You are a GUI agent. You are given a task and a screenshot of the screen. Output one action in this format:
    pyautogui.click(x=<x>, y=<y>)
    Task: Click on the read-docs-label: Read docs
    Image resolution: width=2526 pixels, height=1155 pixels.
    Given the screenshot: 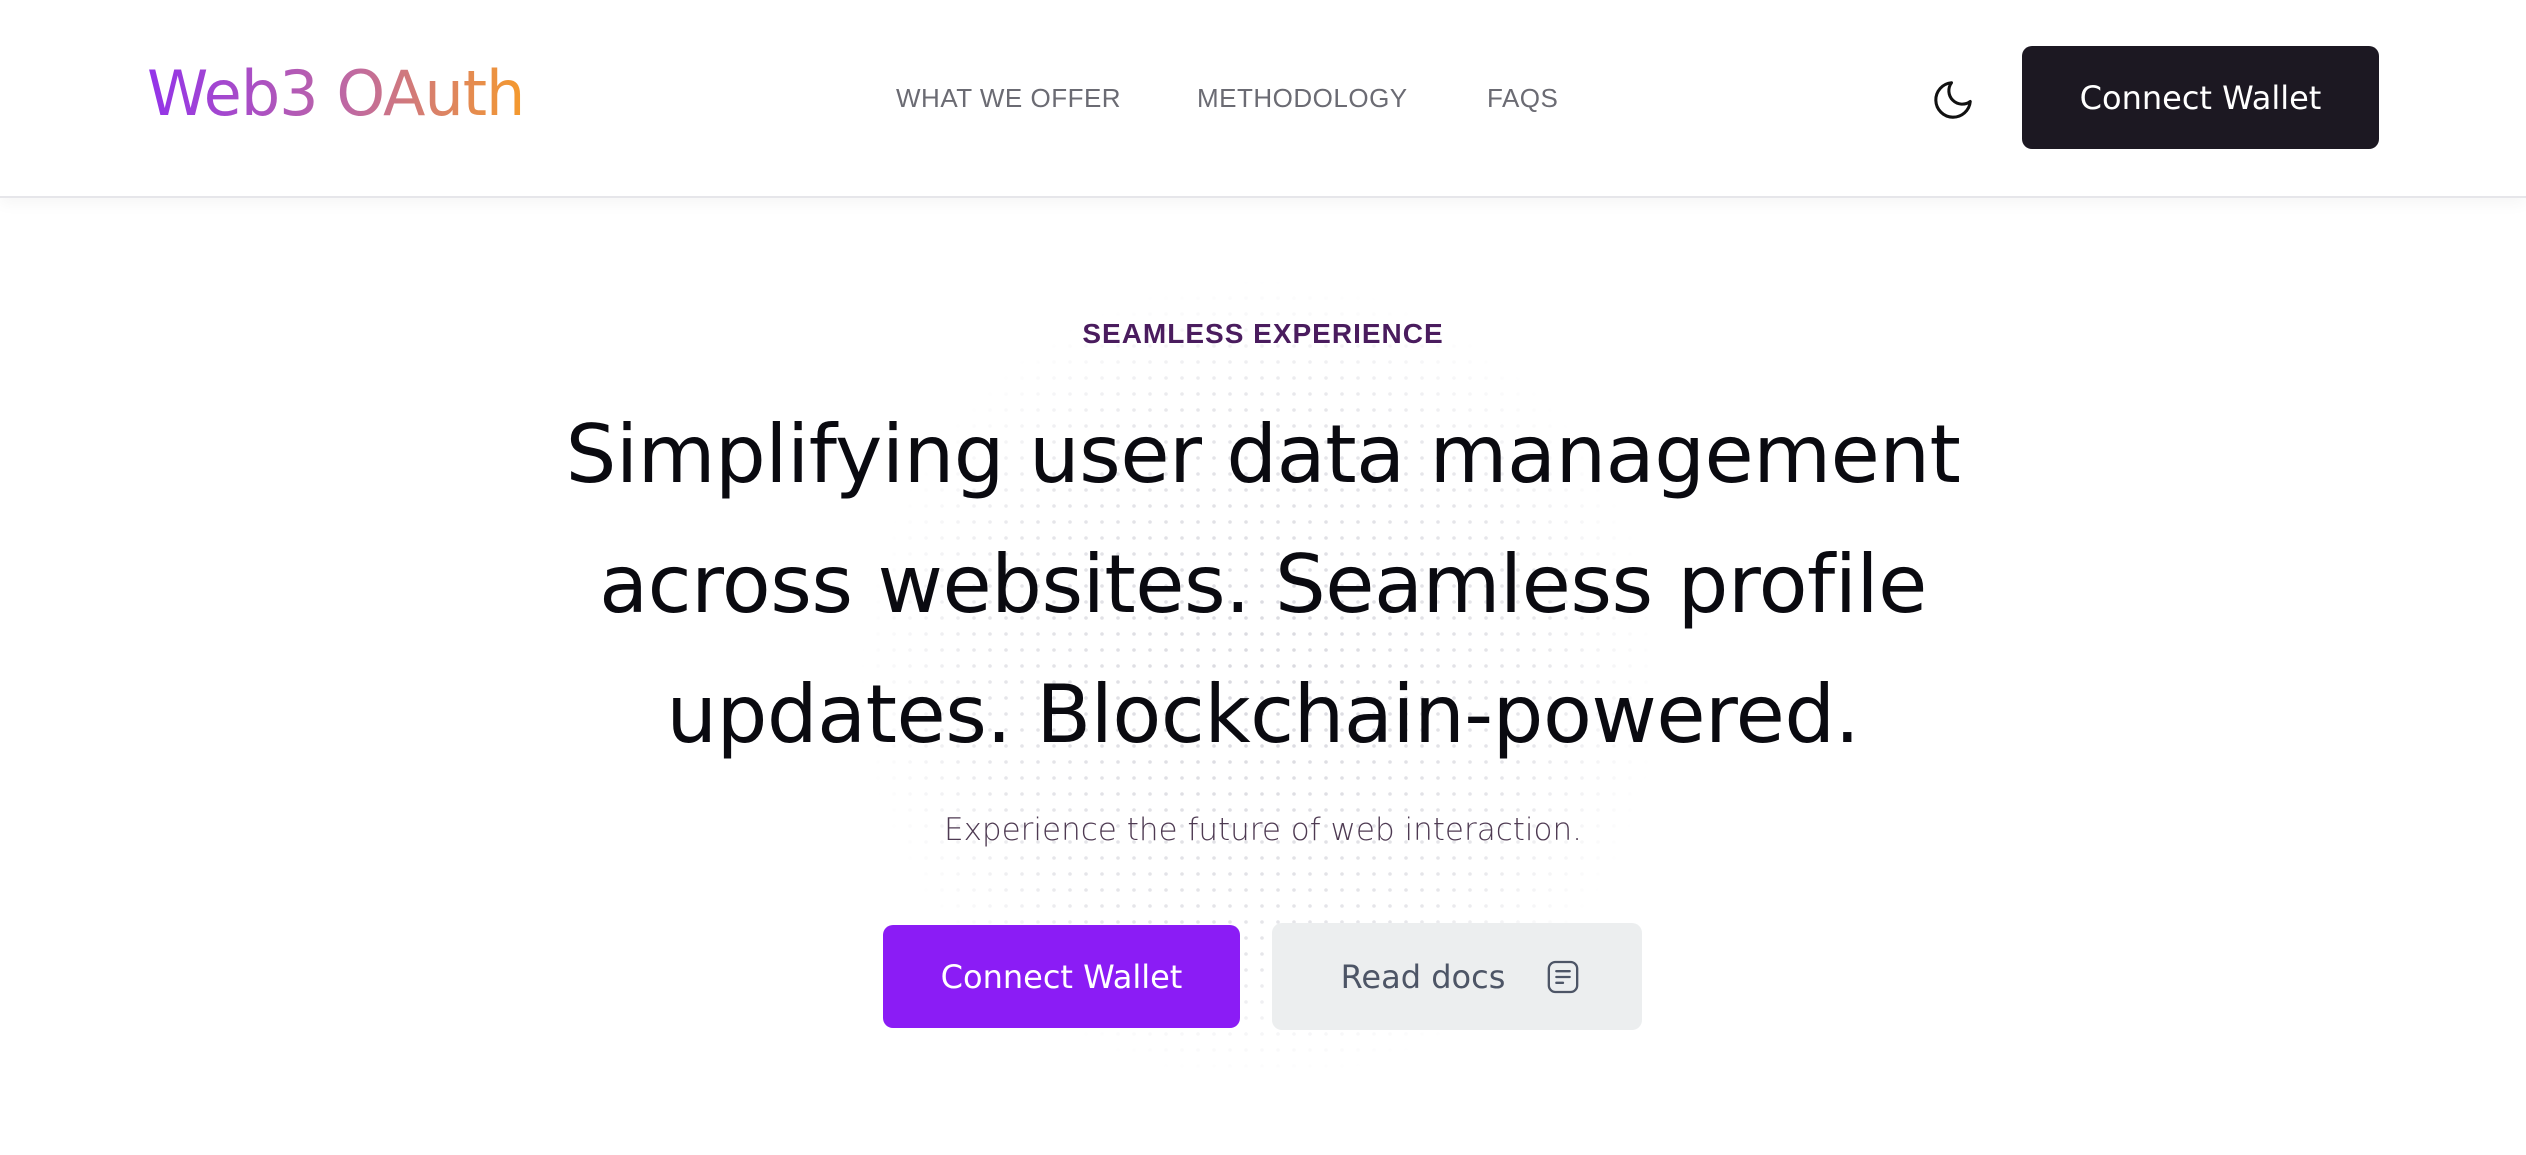 What is the action you would take?
    pyautogui.click(x=1423, y=976)
    